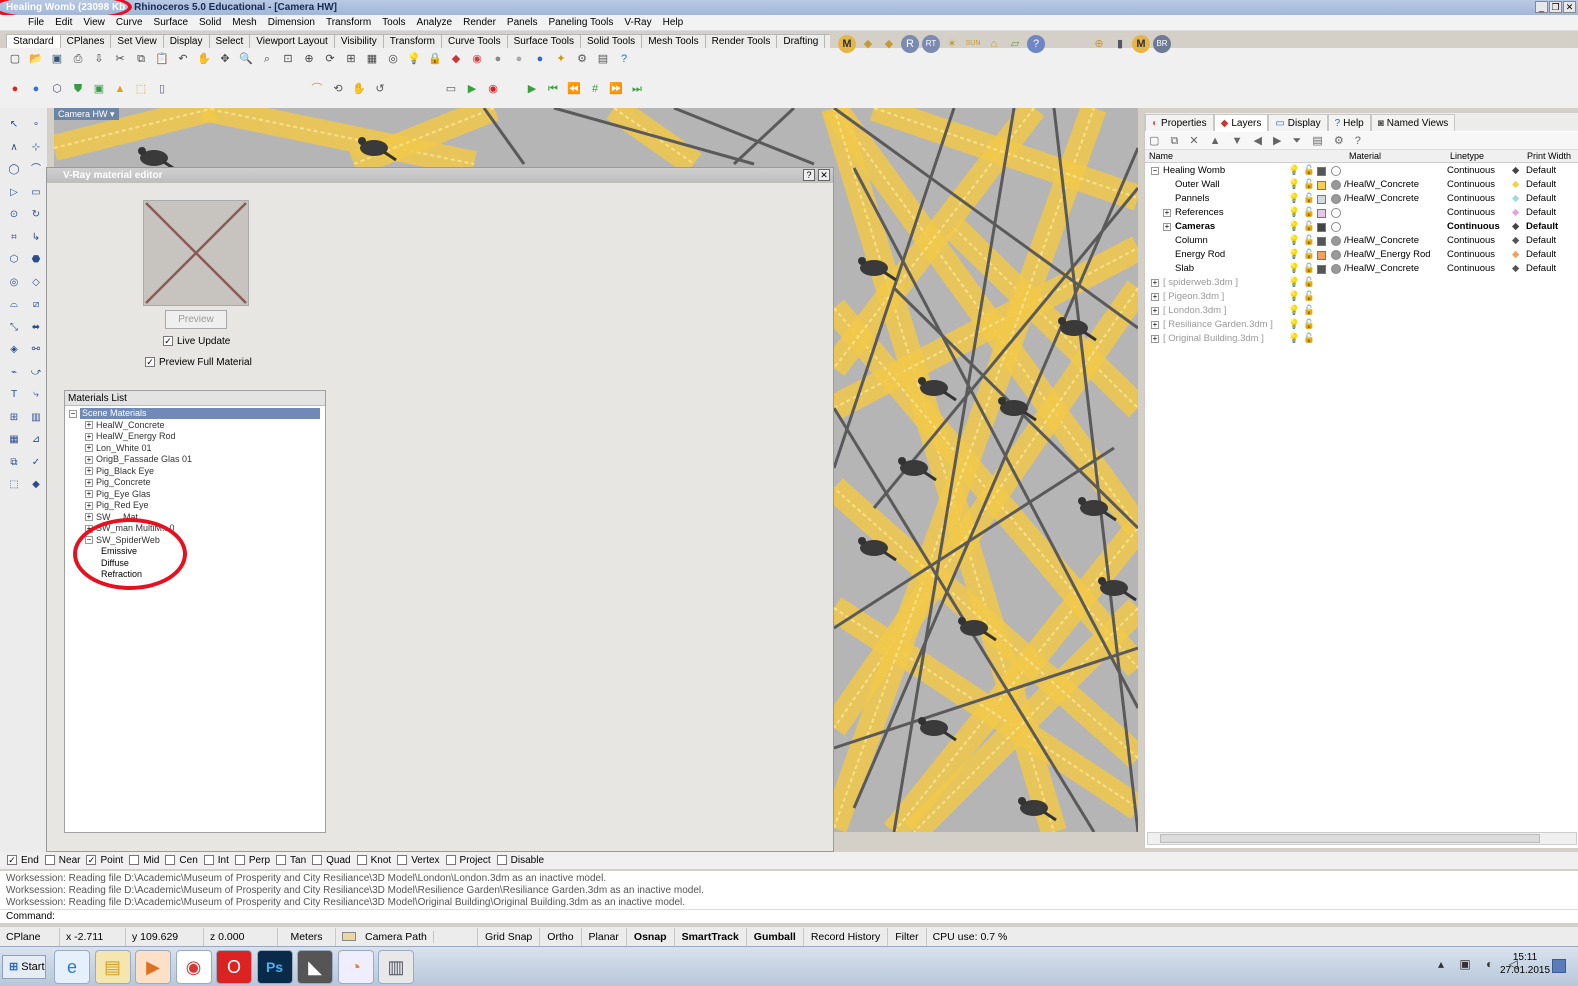 The width and height of the screenshot is (1578, 986). What do you see at coordinates (196, 341) in the screenshot?
I see `live-update-option: ✓ Live Update` at bounding box center [196, 341].